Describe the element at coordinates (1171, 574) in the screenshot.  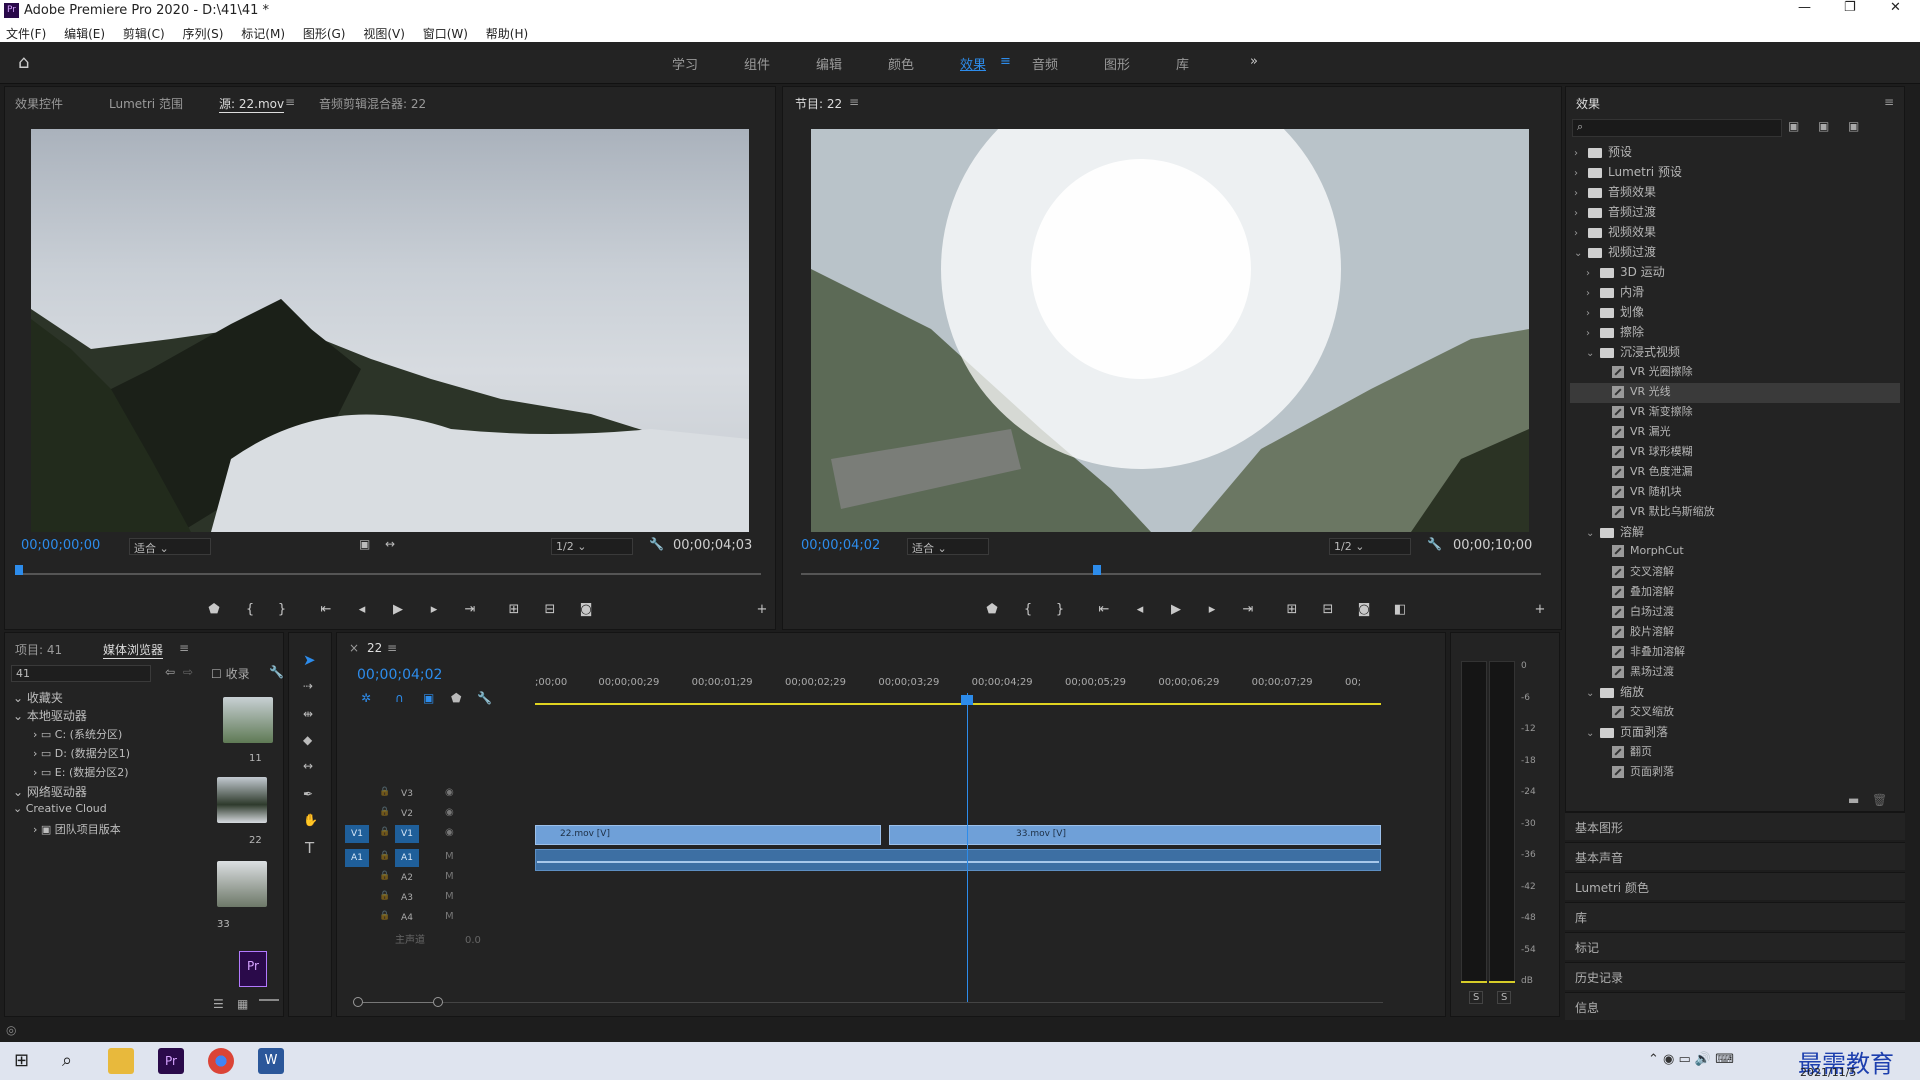
I see `program-scrubber` at that location.